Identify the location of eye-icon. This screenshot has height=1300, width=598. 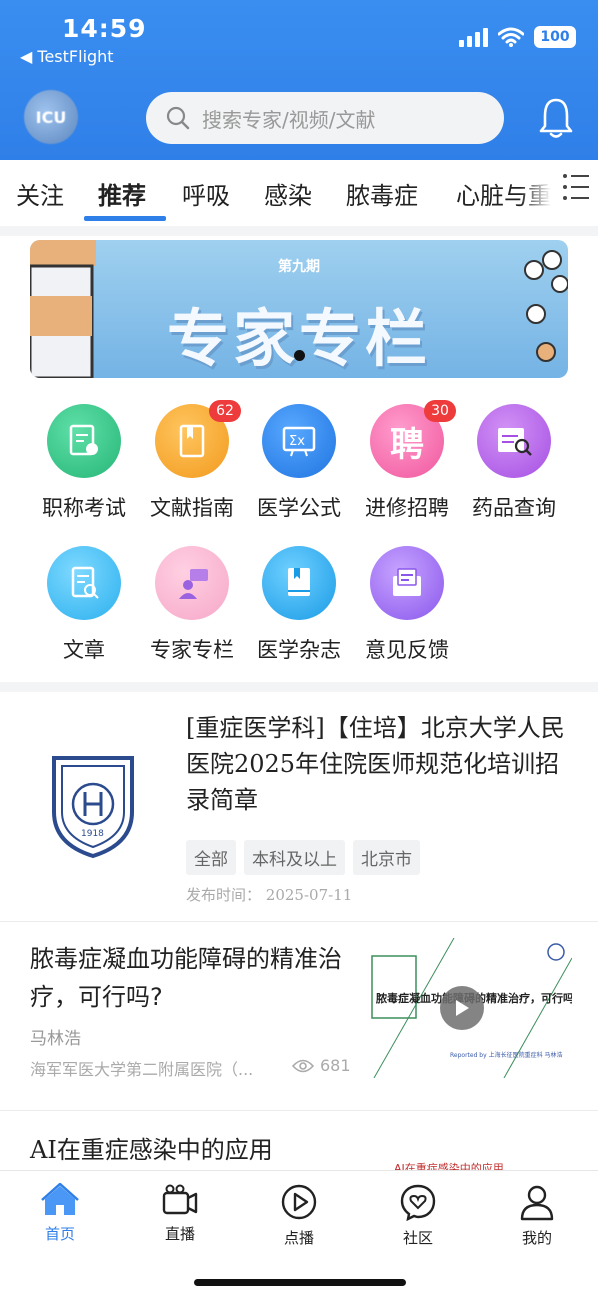
(303, 1065).